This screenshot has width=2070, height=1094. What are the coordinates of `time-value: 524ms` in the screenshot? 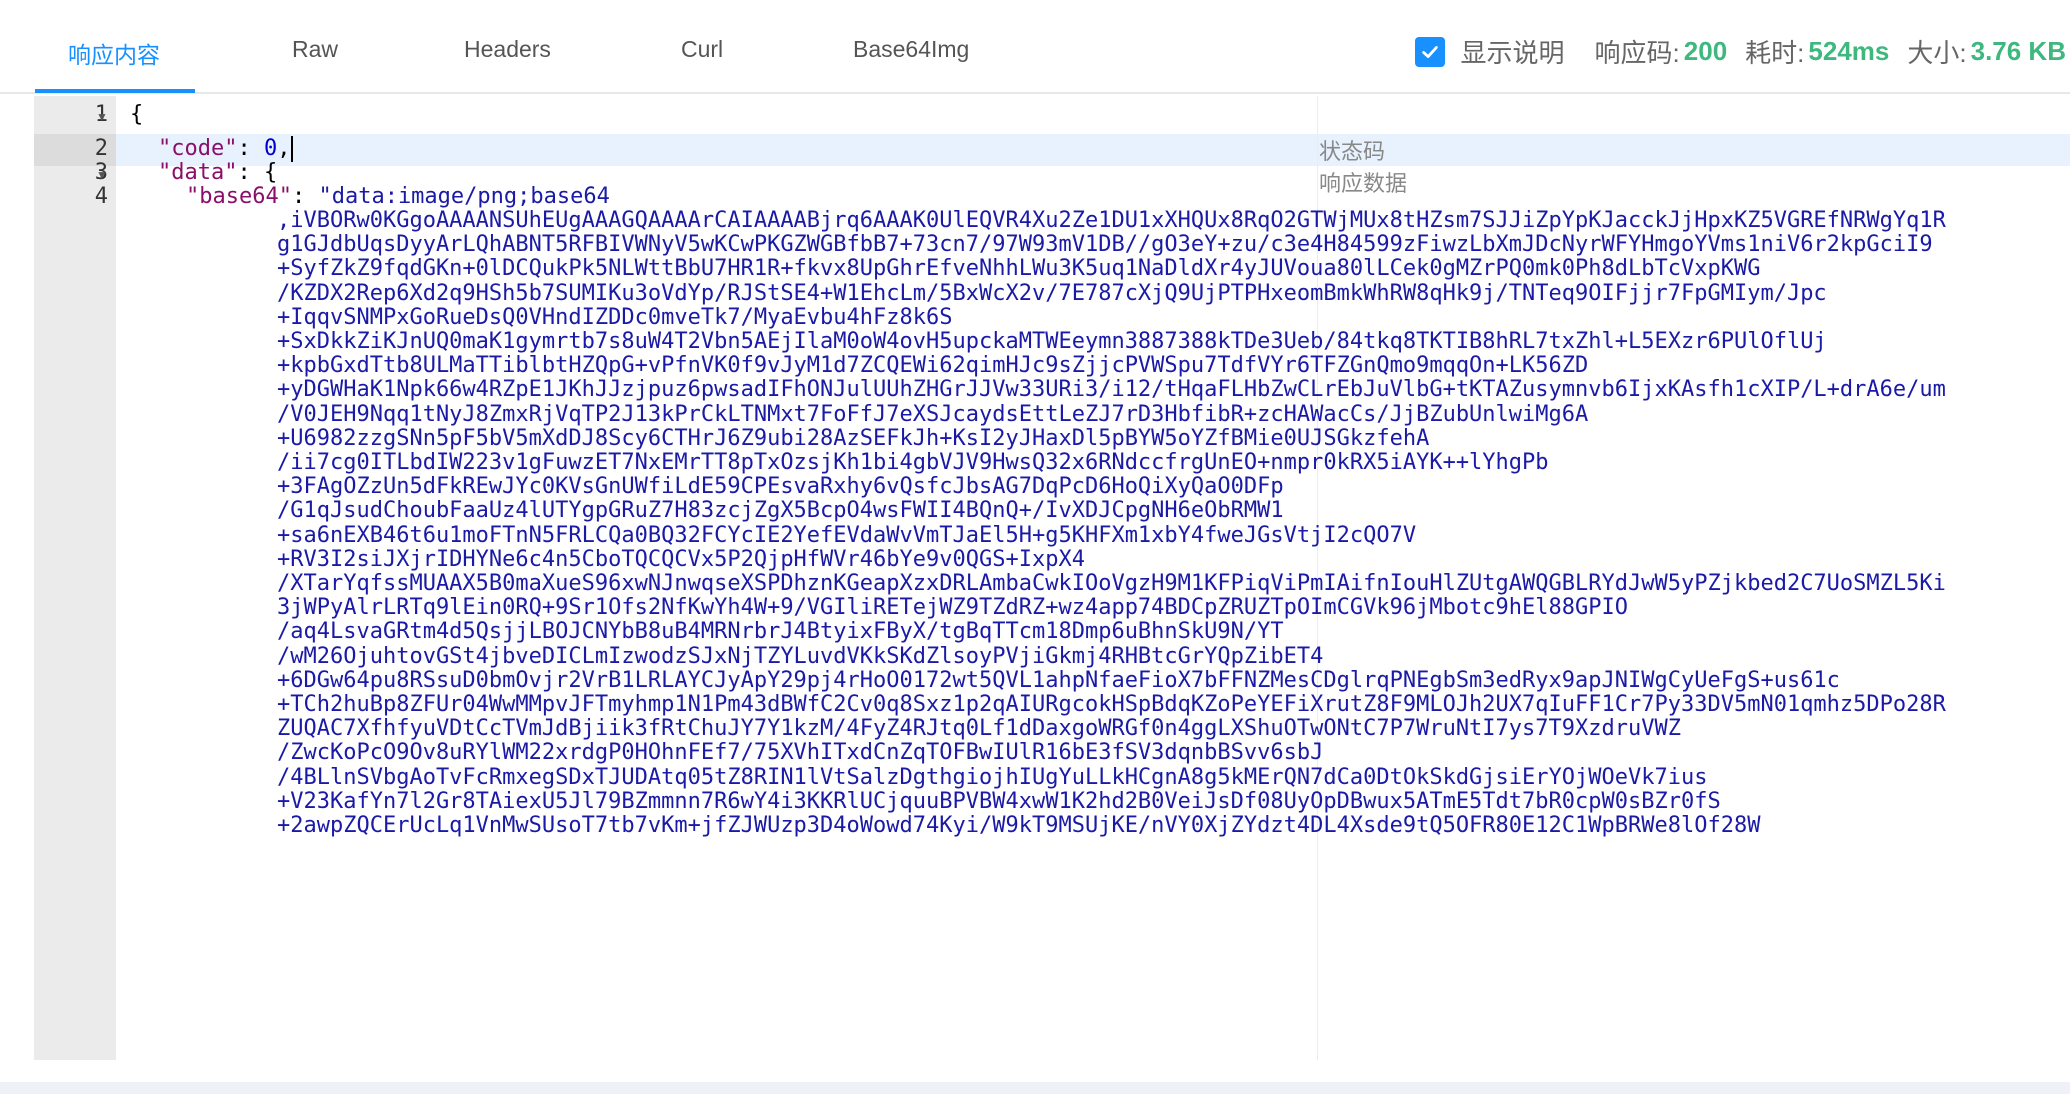 It's located at (1849, 51).